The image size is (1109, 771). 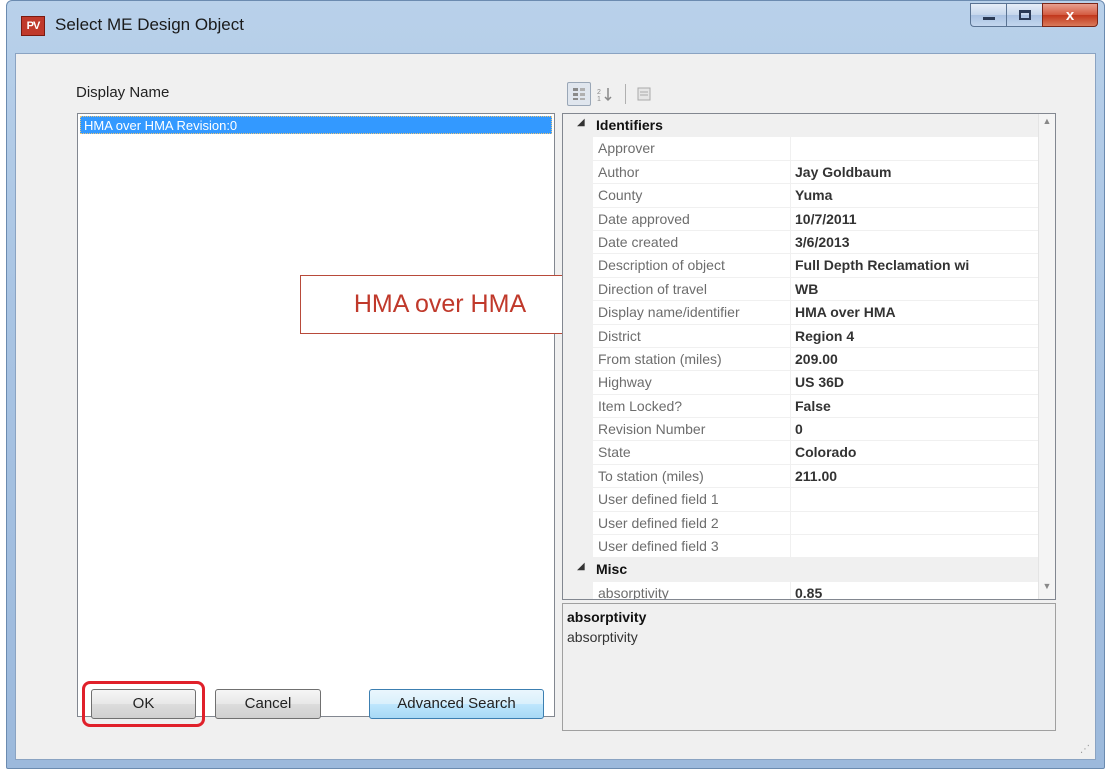 I want to click on property-name: Date approved, so click(x=692, y=219).